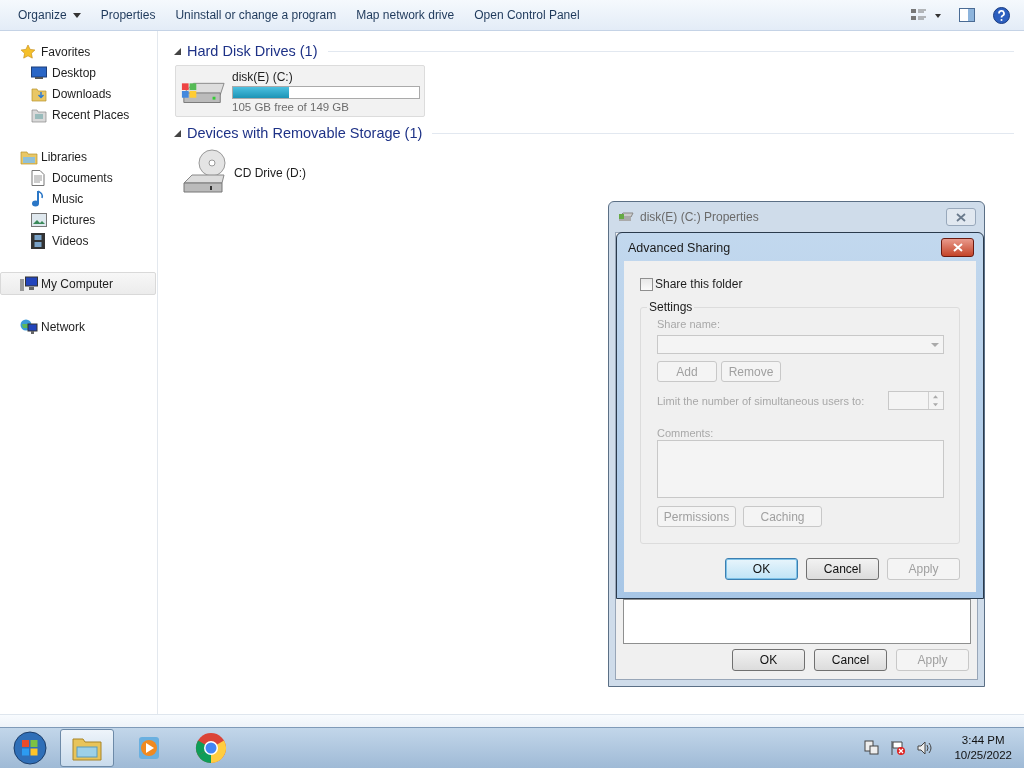  Describe the element at coordinates (38, 198) in the screenshot. I see `music-note-icon` at that location.